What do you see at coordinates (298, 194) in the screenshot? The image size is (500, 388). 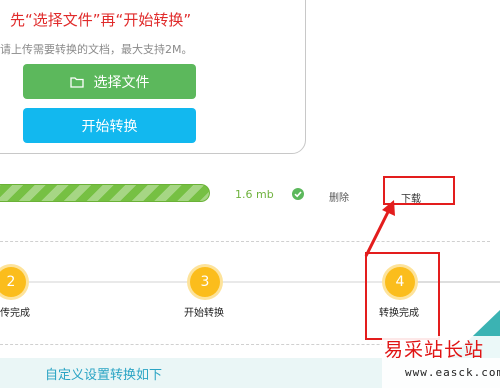 I see `check-circle-icon` at bounding box center [298, 194].